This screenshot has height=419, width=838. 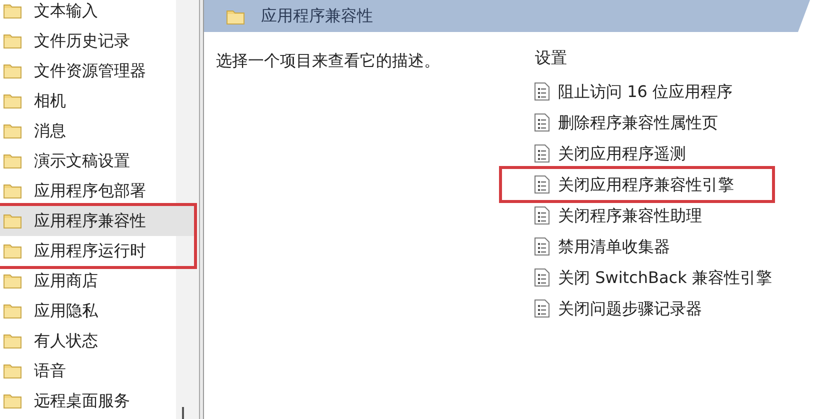 I want to click on setting-item: 关闭应用程序兼容性引擎, so click(x=653, y=184).